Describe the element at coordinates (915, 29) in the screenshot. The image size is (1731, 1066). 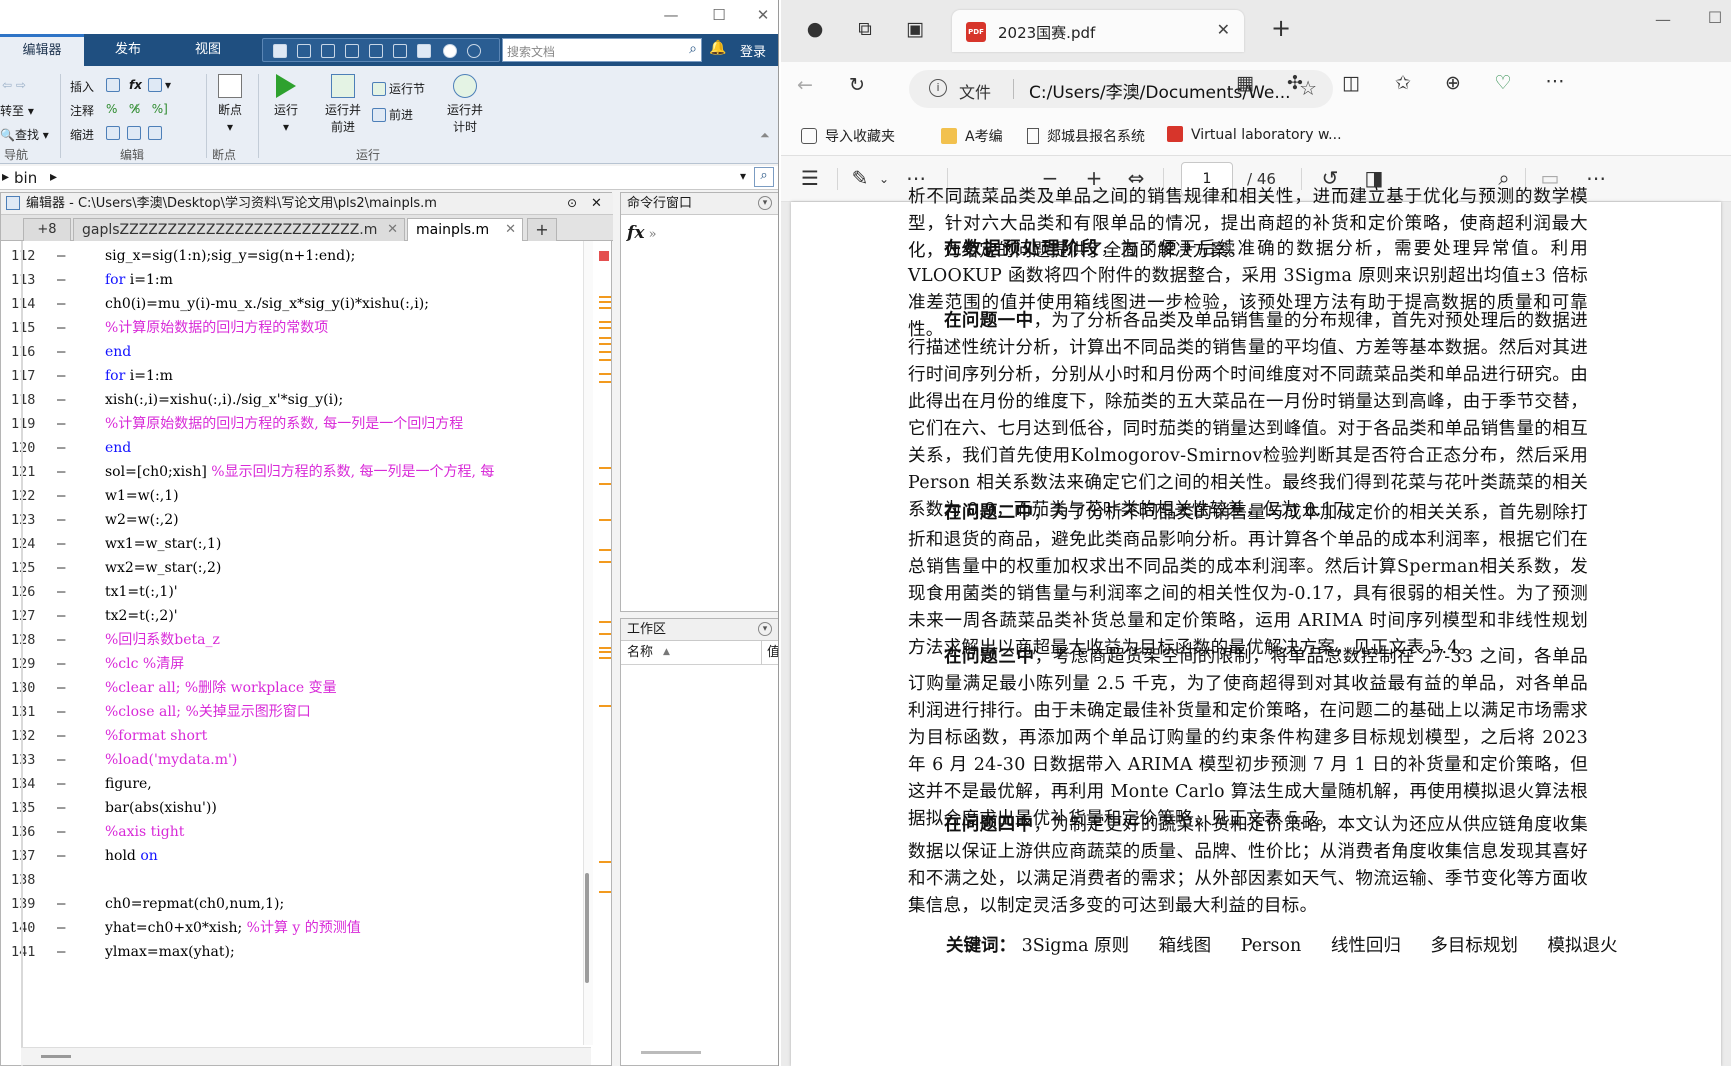
I see `vertical-tabs-icon: ▣` at that location.